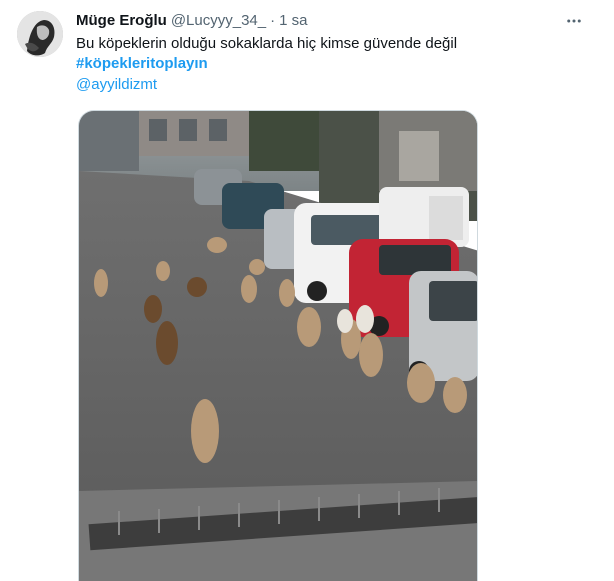 The image size is (614, 581). What do you see at coordinates (218, 21) in the screenshot?
I see `user-handle: @Lucyyy_34_` at bounding box center [218, 21].